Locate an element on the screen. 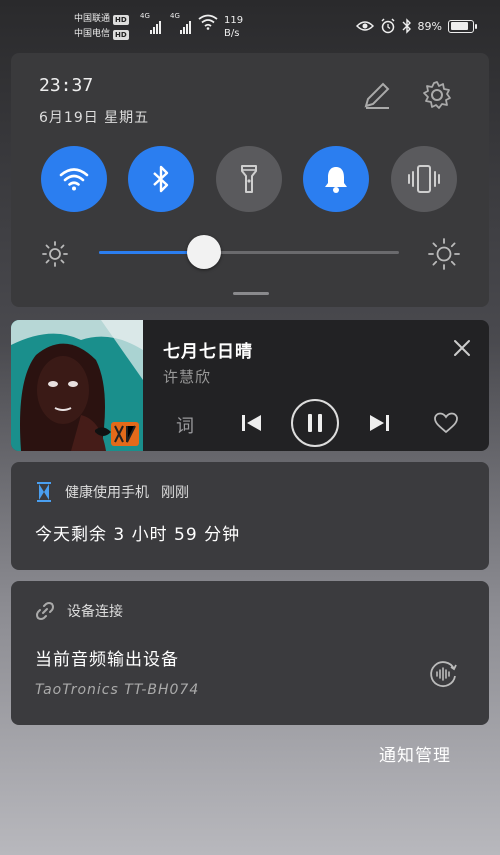 The image size is (500, 855). close-icon is located at coordinates (462, 348).